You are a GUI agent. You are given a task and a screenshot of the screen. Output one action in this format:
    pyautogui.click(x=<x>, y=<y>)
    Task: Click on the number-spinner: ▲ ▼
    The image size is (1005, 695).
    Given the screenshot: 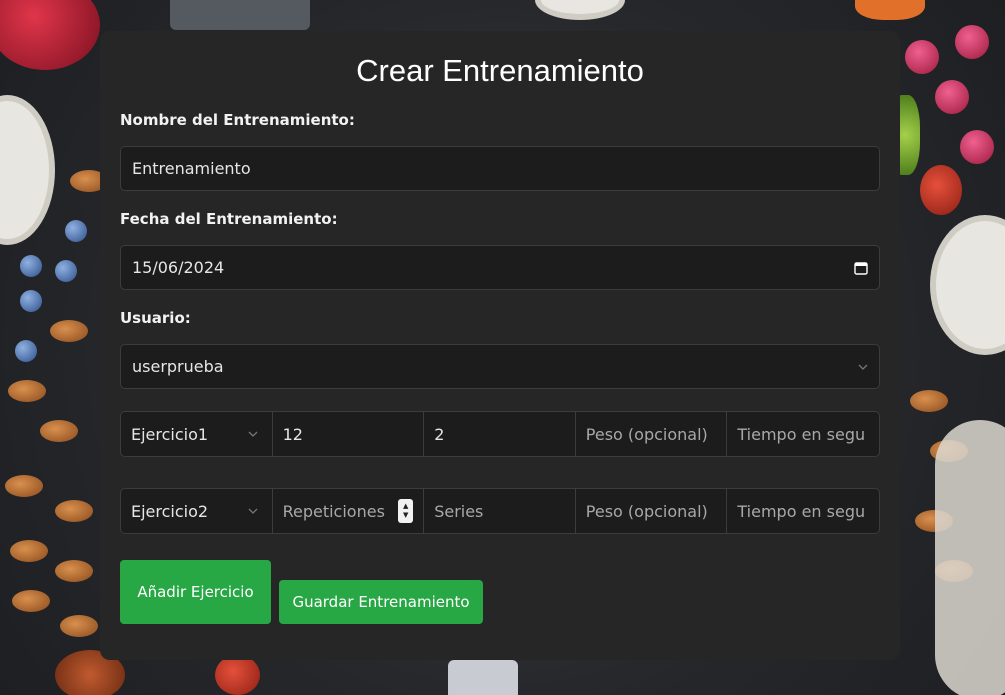 What is the action you would take?
    pyautogui.click(x=406, y=511)
    